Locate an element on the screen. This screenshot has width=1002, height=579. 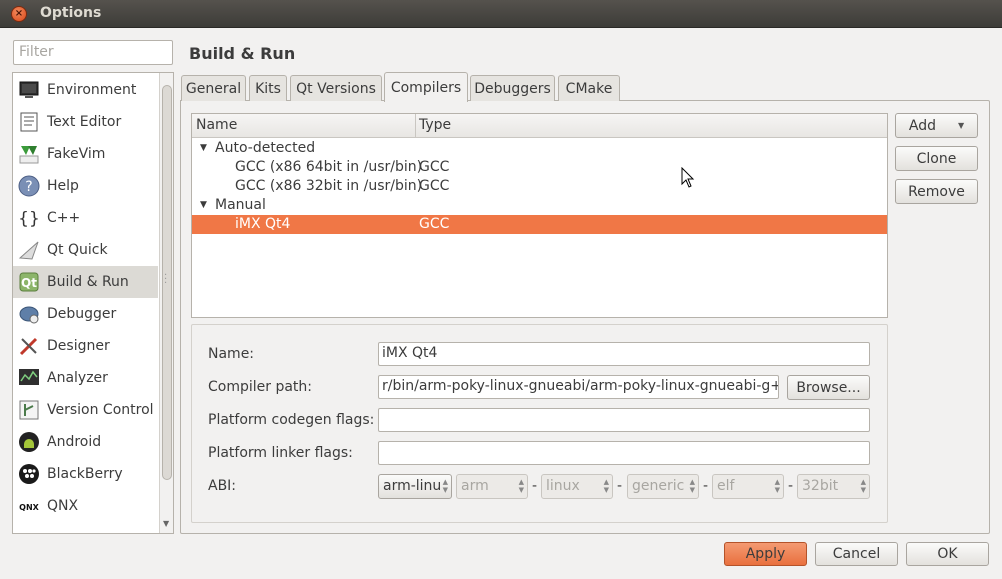
blackberry-icon is located at coordinates (29, 474).